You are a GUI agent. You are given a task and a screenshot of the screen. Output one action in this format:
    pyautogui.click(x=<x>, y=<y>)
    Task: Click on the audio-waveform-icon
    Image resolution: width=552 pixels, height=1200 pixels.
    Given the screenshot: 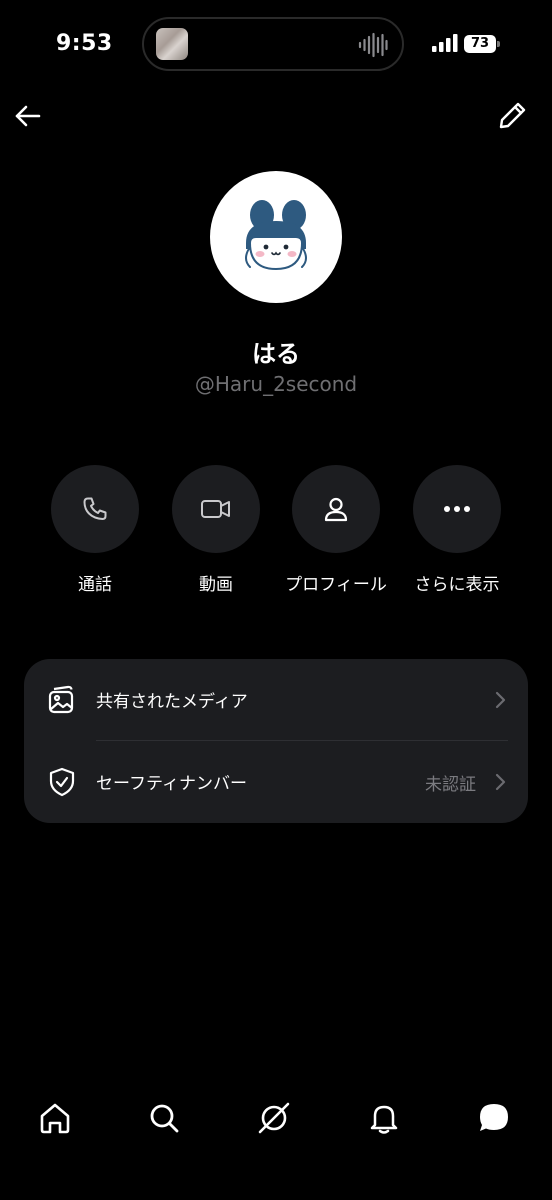 What is the action you would take?
    pyautogui.click(x=373, y=45)
    